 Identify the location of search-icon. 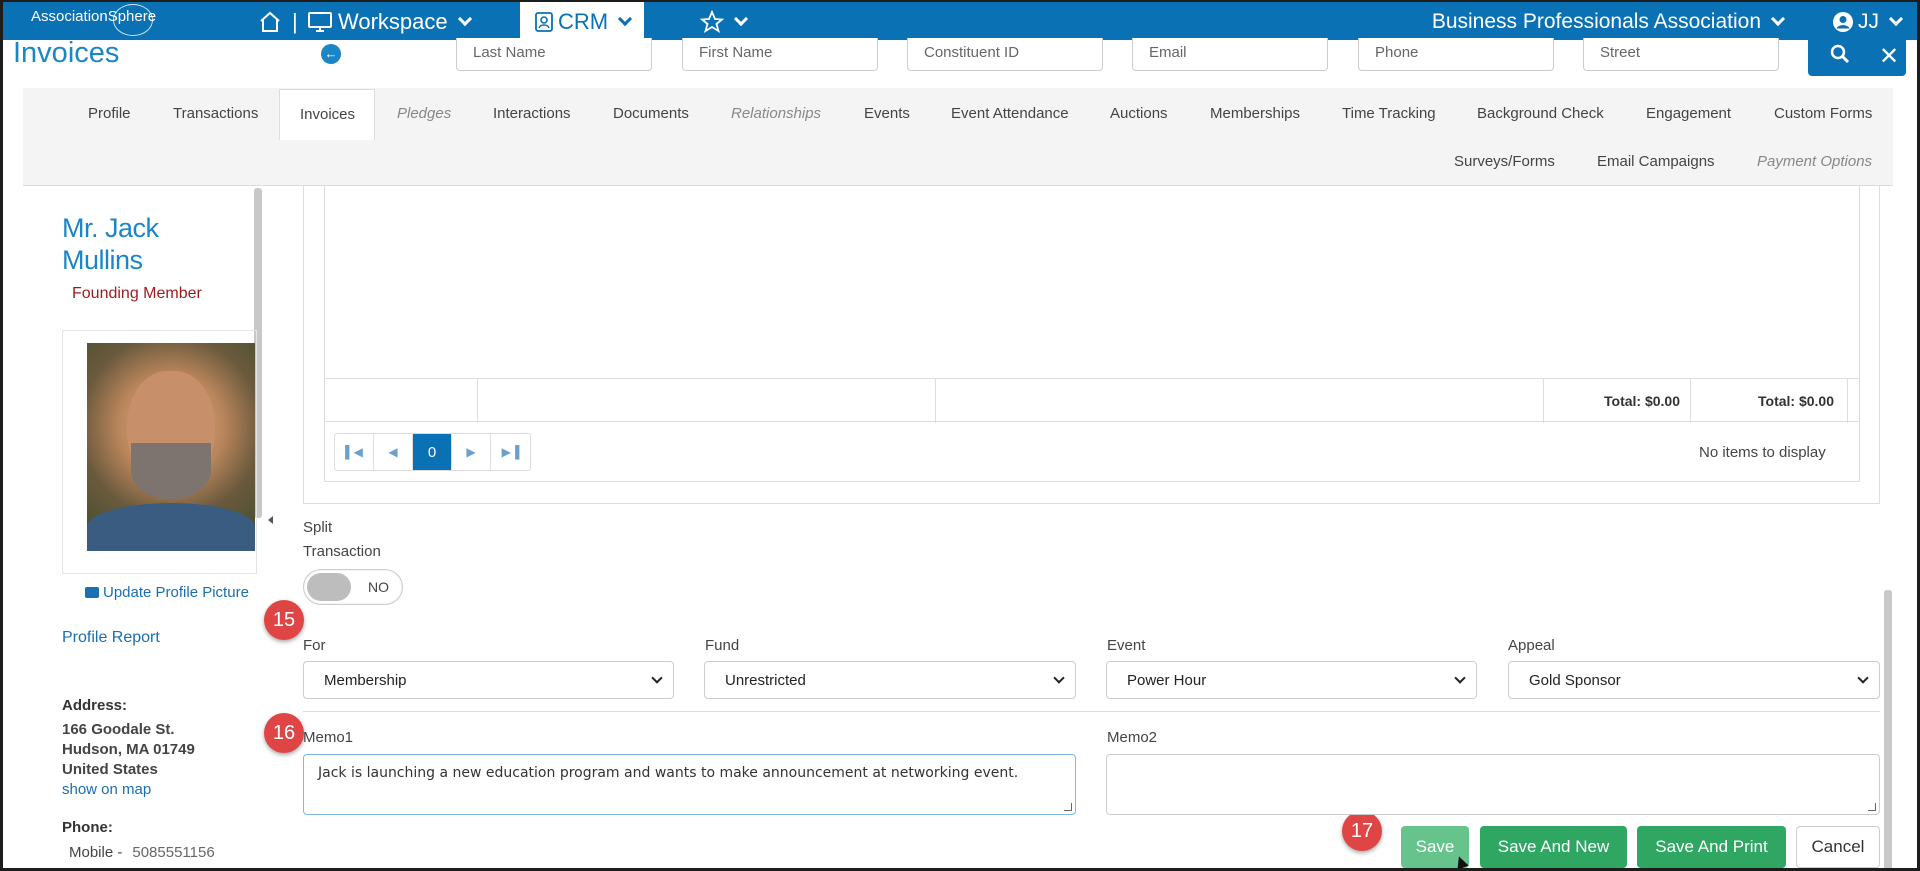
(1840, 57).